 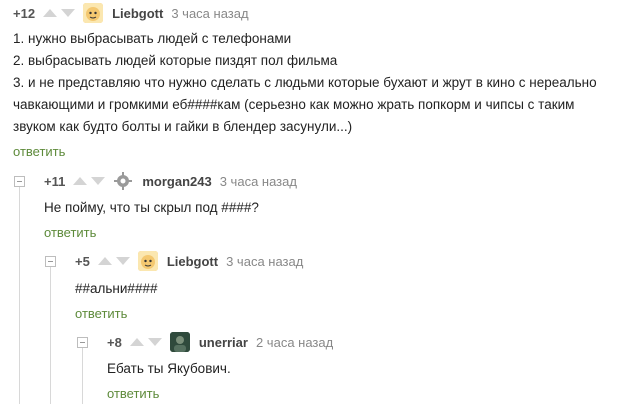 I want to click on comment-line: Ебать ты Якубович., so click(x=169, y=368).